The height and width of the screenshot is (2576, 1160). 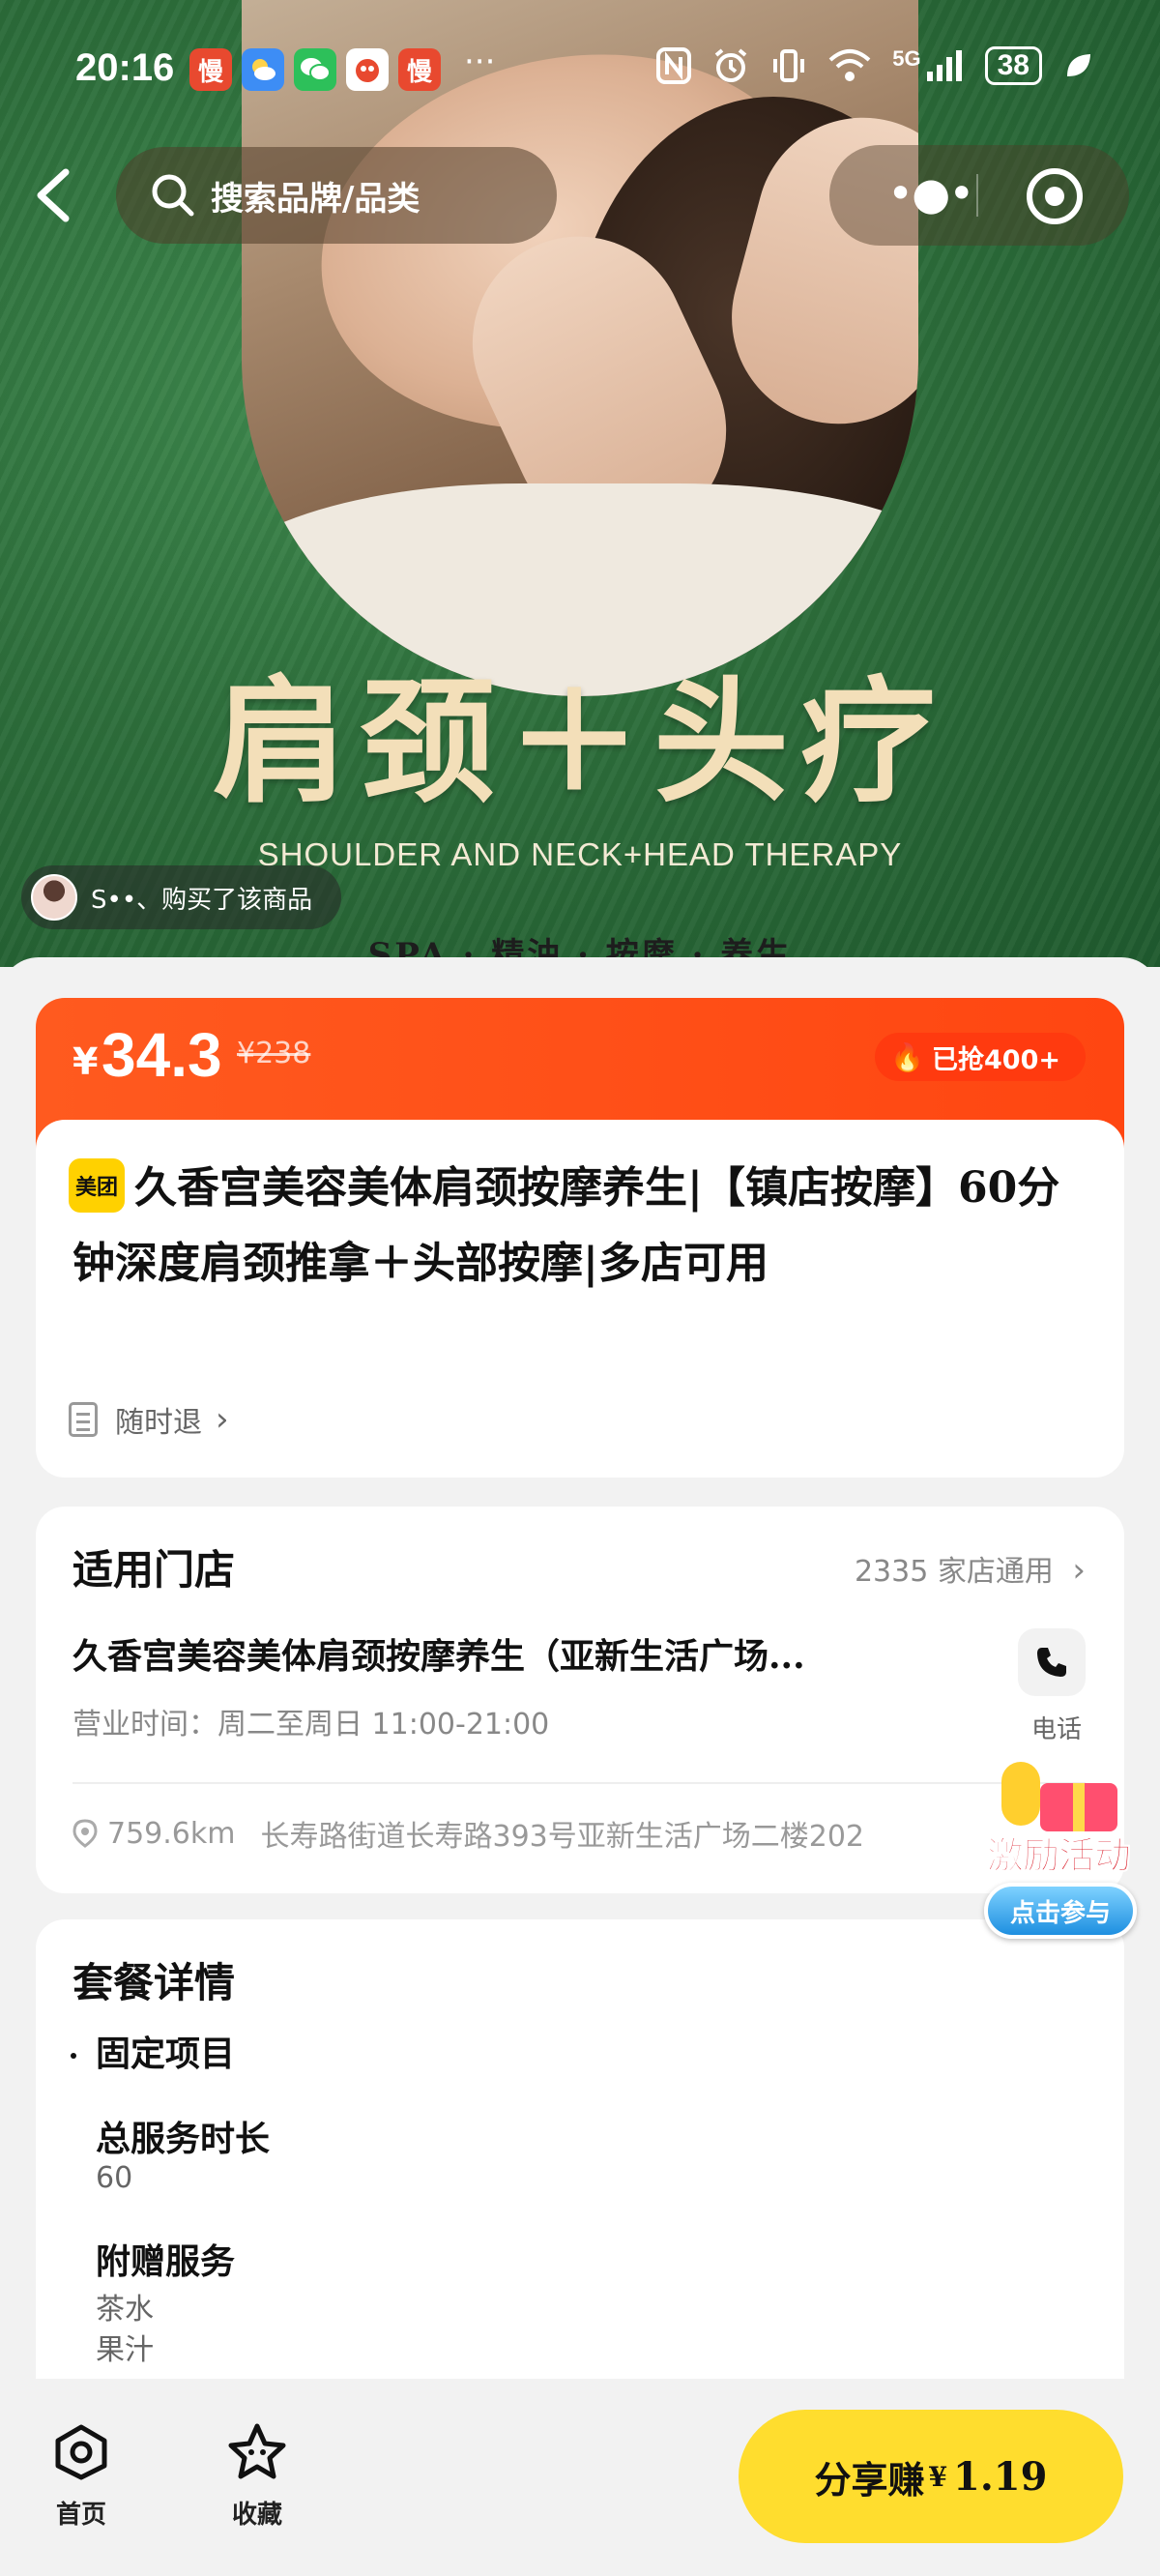 I want to click on store-heading: 适用门店, so click(x=154, y=1570).